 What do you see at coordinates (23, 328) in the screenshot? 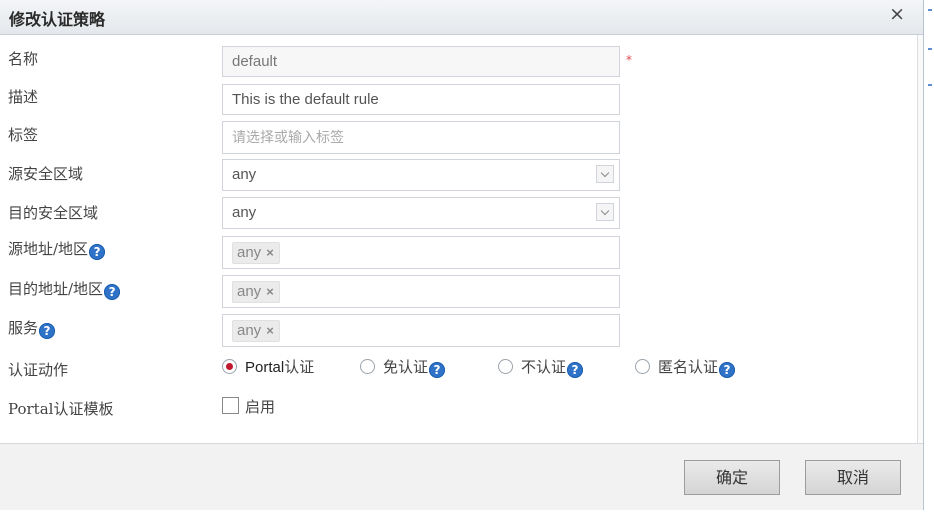
I see `service-label-text: 服务` at bounding box center [23, 328].